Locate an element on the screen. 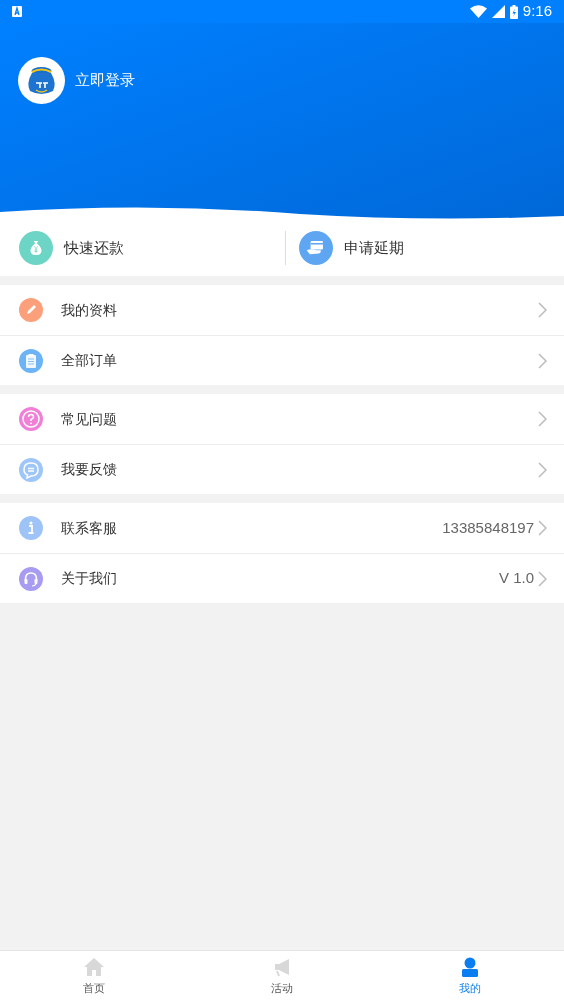 The width and height of the screenshot is (564, 1002). menu-label: 常见问题 is located at coordinates (89, 419).